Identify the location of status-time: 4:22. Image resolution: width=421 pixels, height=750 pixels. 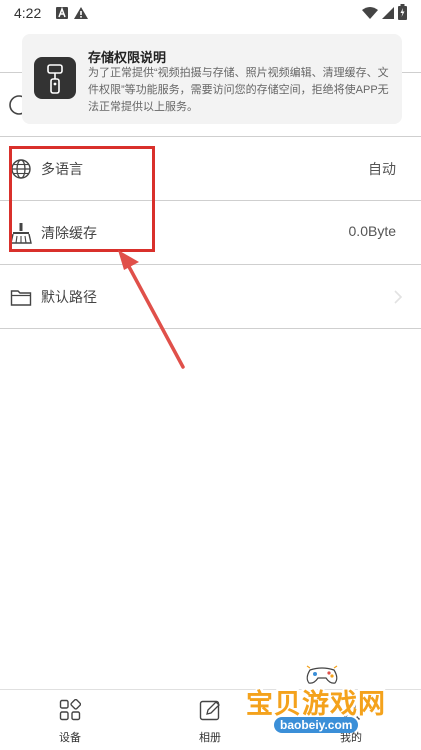
(28, 13).